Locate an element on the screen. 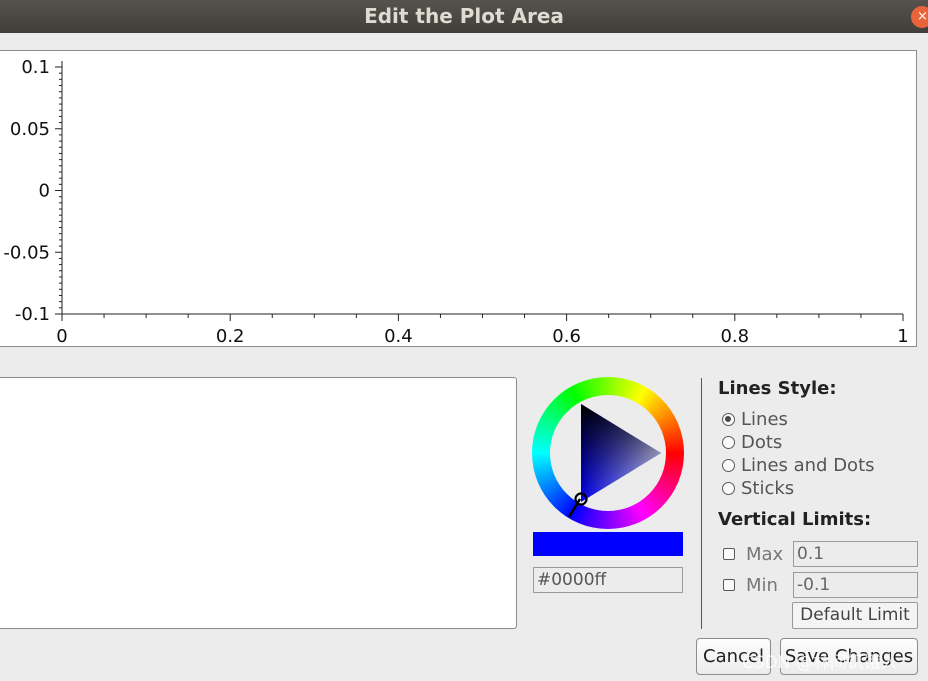 The height and width of the screenshot is (681, 928). radio-lines-and-dots: Lines and Dots is located at coordinates (798, 465).